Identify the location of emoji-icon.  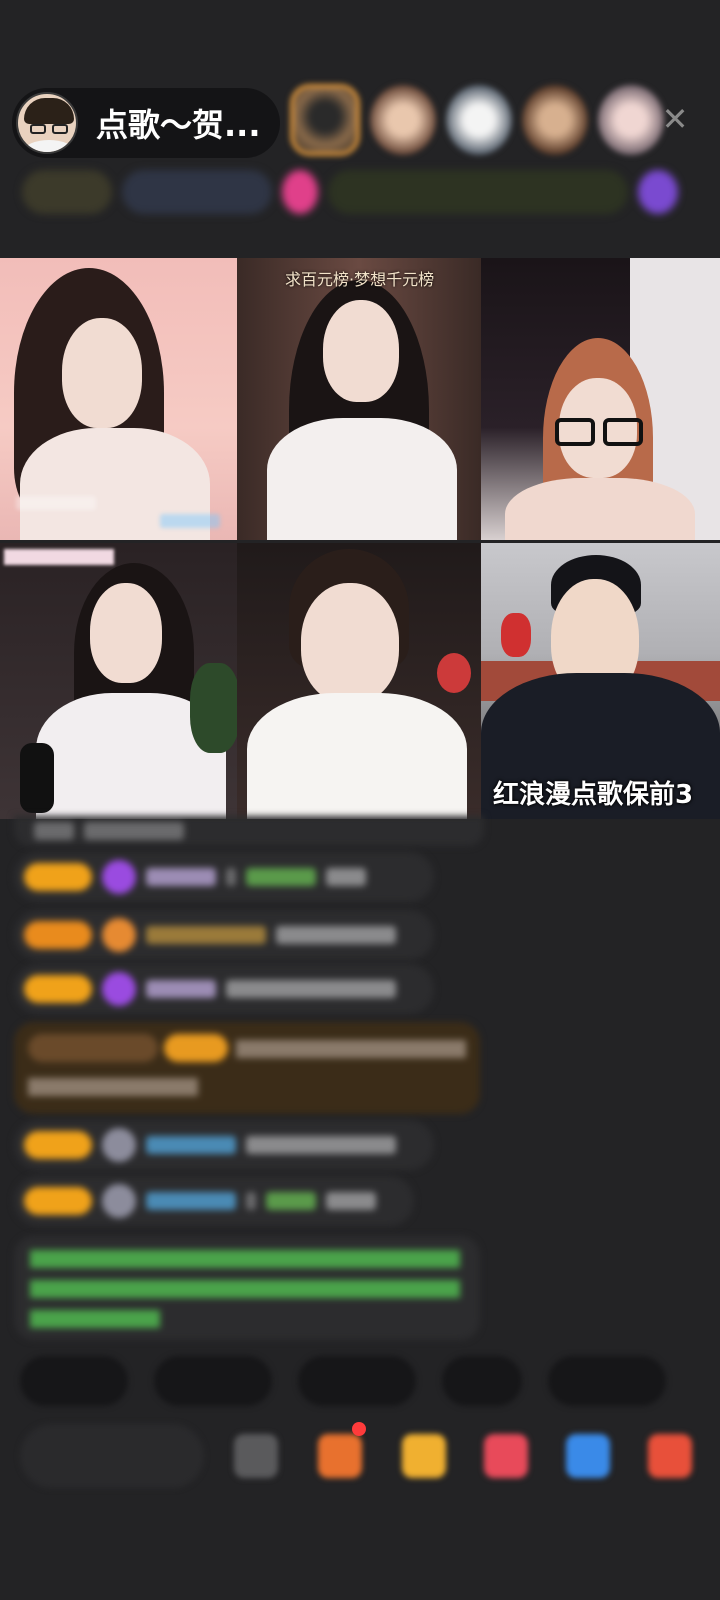
(256, 1456).